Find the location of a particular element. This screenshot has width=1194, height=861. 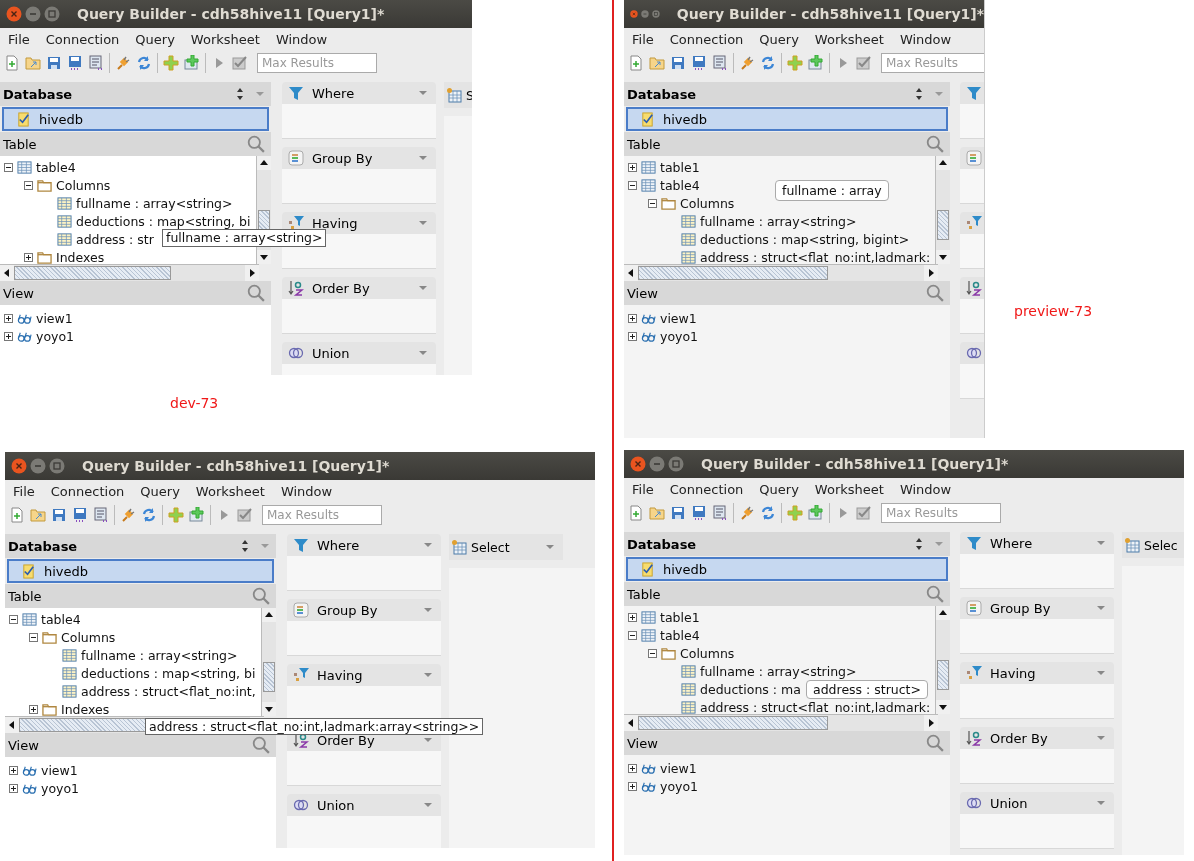

tree-item: deductions : ma is located at coordinates (750, 689).